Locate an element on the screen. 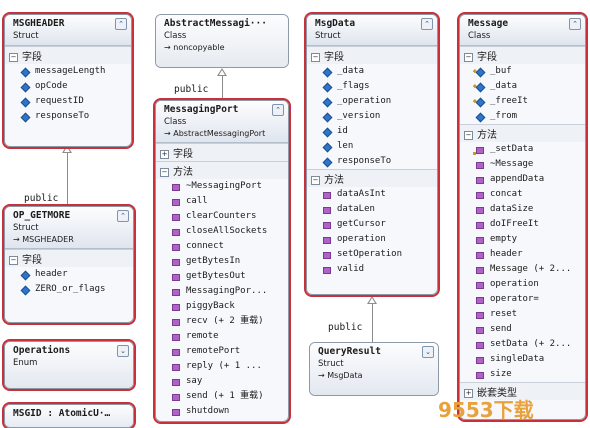 Image resolution: width=590 pixels, height=428 pixels. operations-box: Operations Enum ⌄ is located at coordinates (69, 365).